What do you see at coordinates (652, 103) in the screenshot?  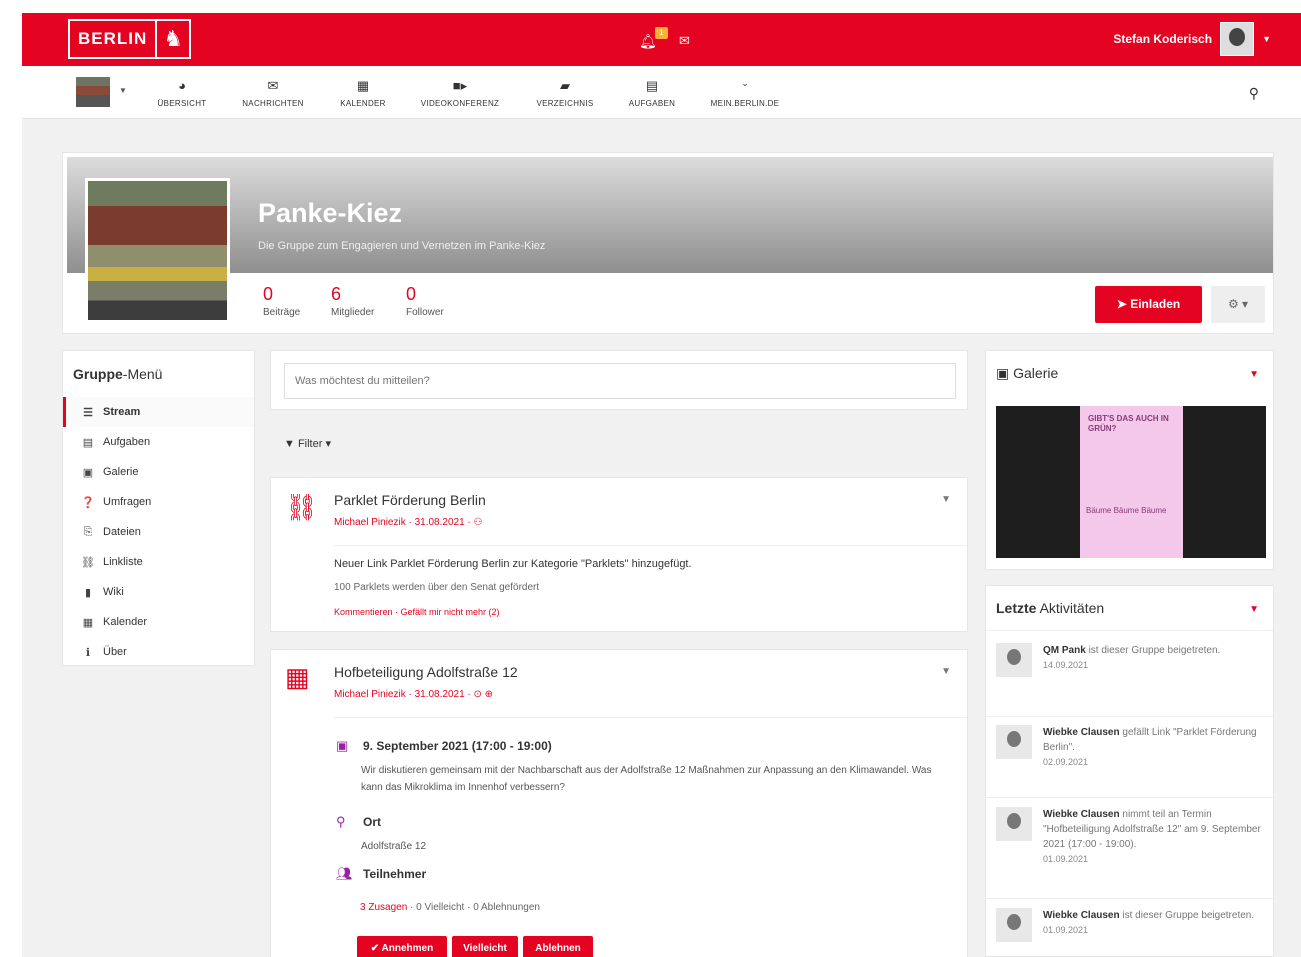 I see `nav-label: AUFGABEN` at bounding box center [652, 103].